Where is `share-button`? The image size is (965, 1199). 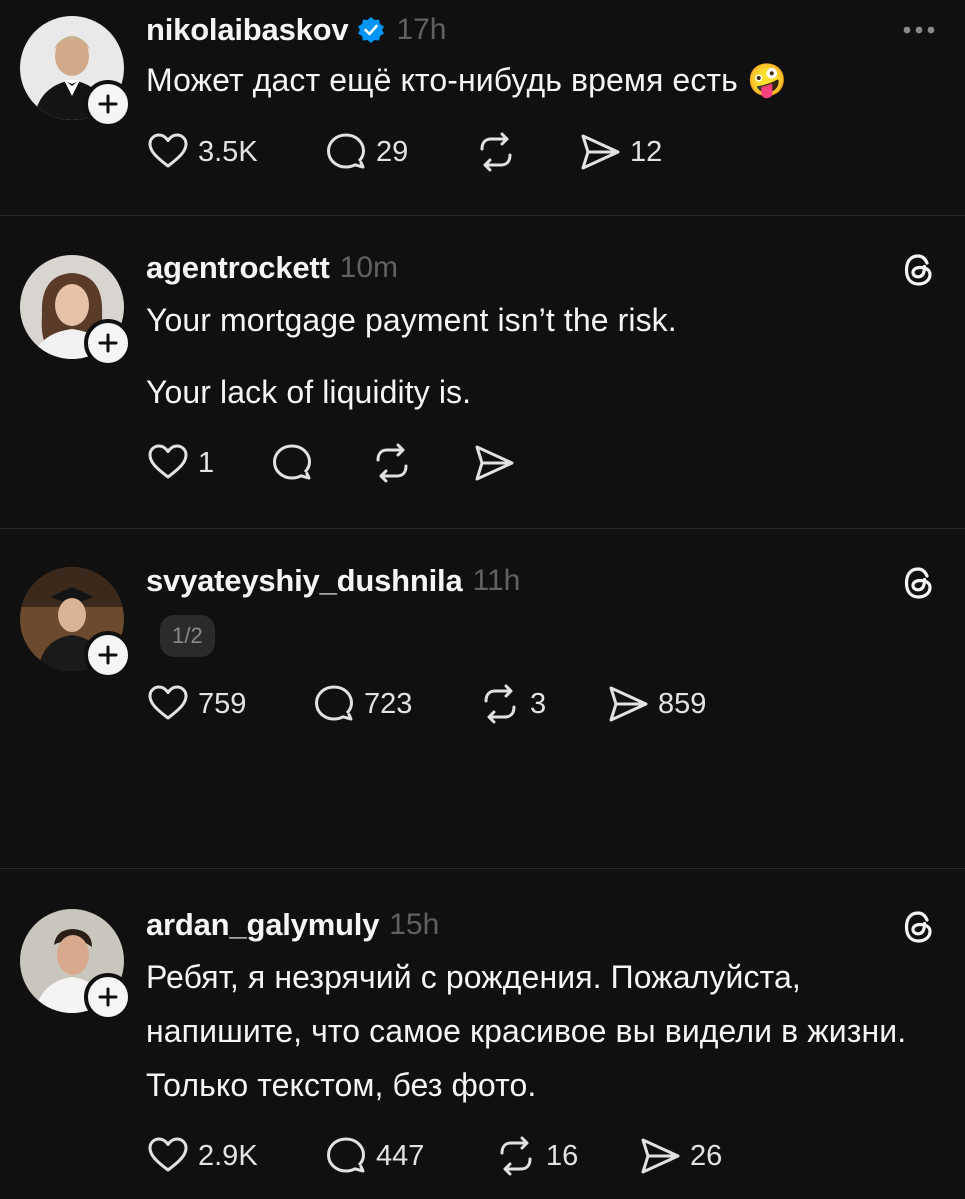
share-button is located at coordinates (498, 463).